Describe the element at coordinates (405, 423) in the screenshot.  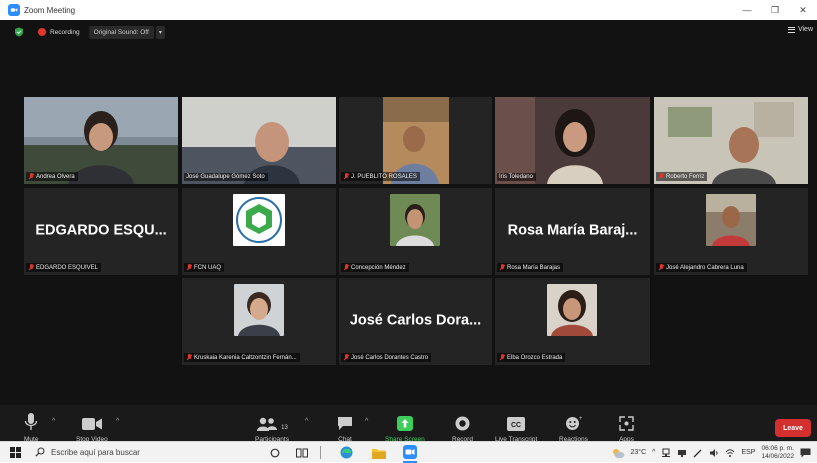
I see `share-screen-icon` at that location.